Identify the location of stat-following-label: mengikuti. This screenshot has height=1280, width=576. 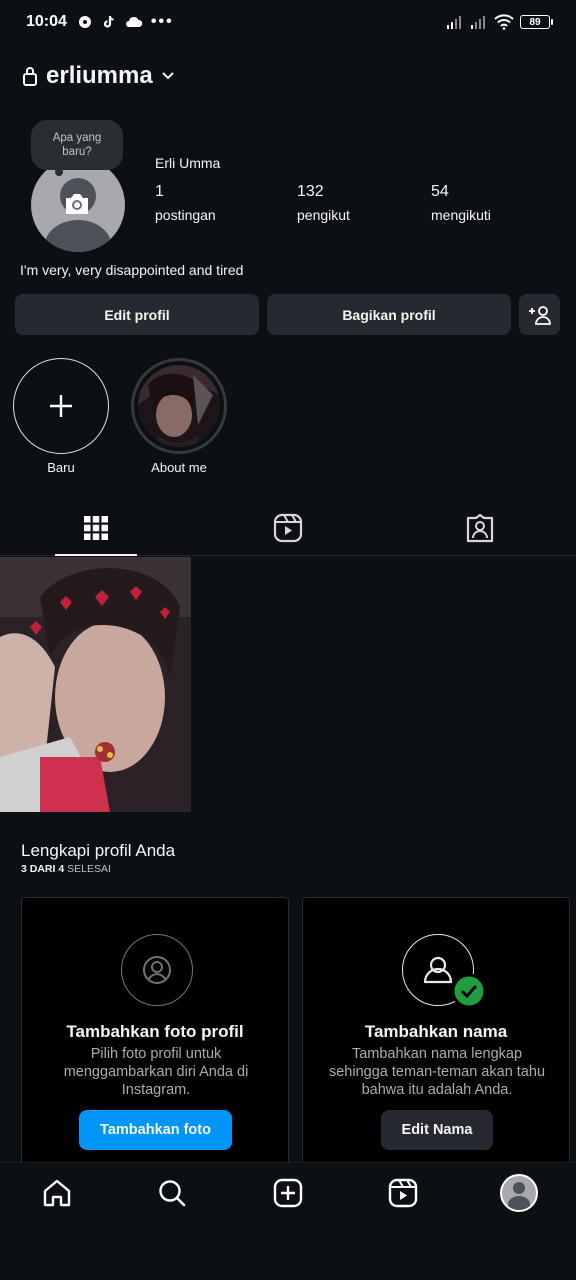
(461, 215).